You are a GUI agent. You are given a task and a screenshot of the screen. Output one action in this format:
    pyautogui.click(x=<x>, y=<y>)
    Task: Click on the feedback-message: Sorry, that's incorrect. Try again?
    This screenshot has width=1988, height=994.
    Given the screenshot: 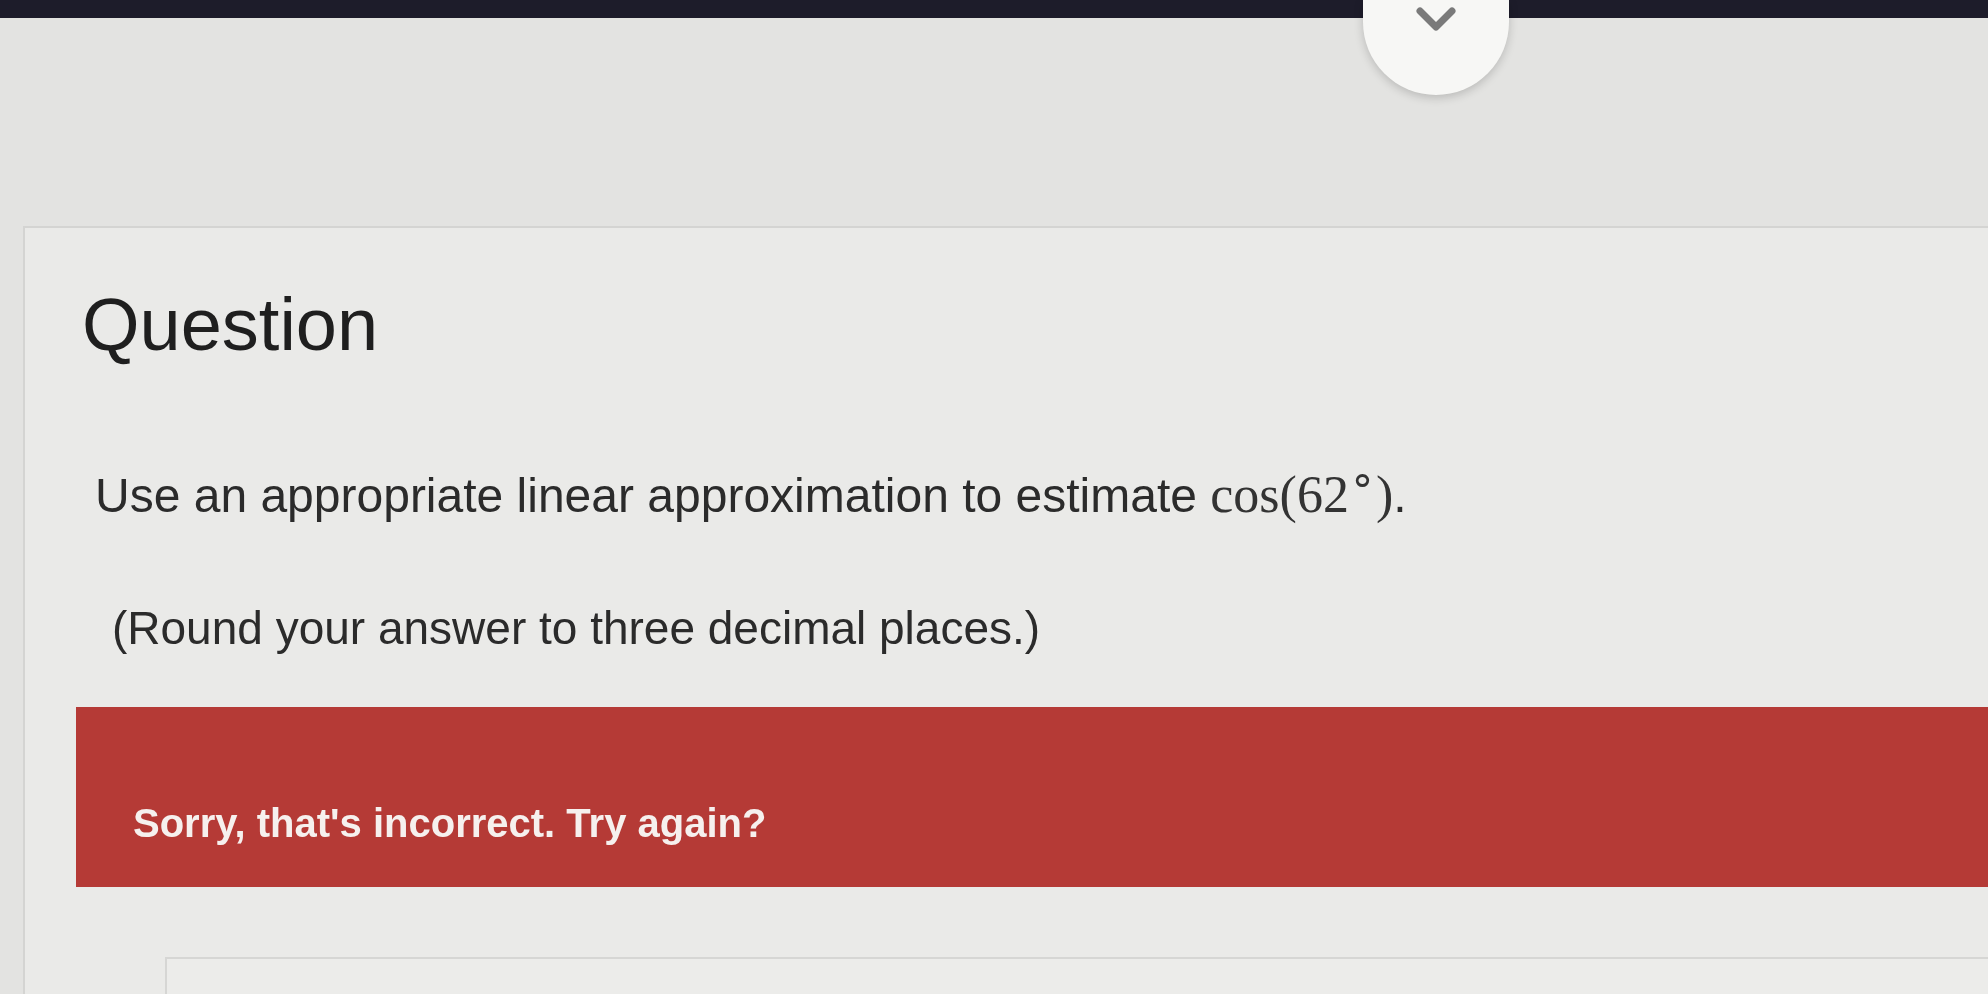 What is the action you would take?
    pyautogui.click(x=450, y=824)
    